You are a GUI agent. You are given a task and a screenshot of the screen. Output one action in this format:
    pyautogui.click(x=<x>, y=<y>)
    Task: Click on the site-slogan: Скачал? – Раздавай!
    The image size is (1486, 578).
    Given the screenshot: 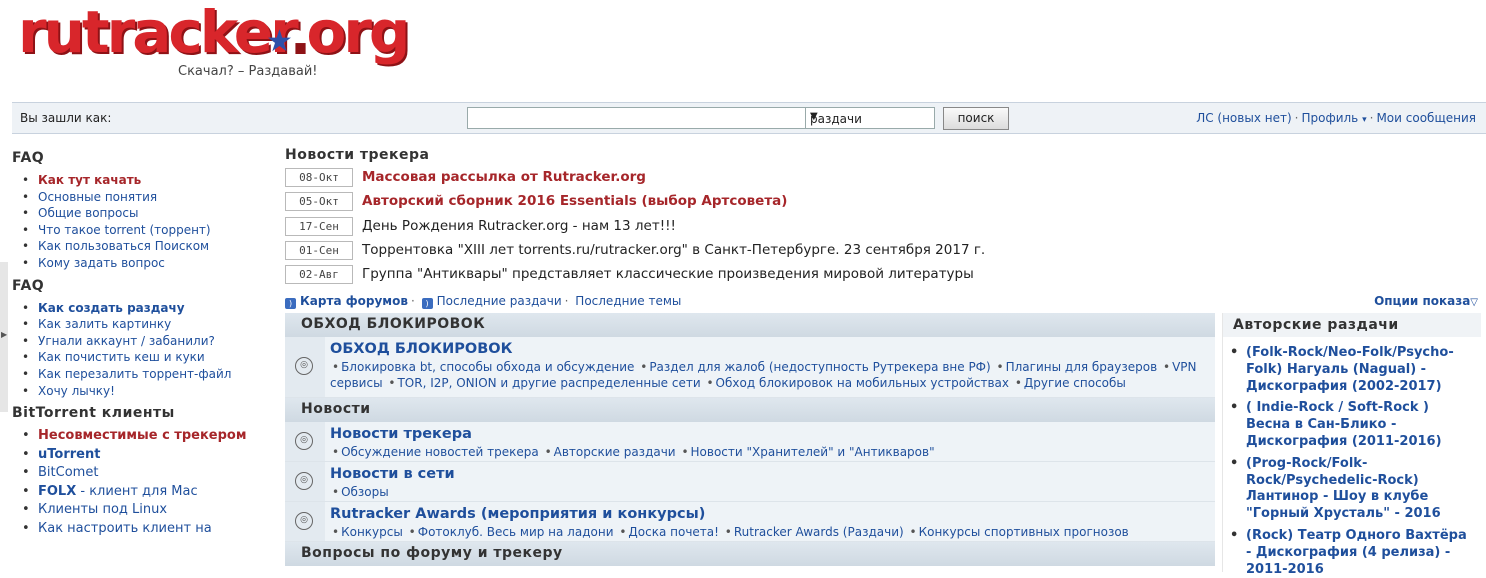 What is the action you would take?
    pyautogui.click(x=248, y=71)
    